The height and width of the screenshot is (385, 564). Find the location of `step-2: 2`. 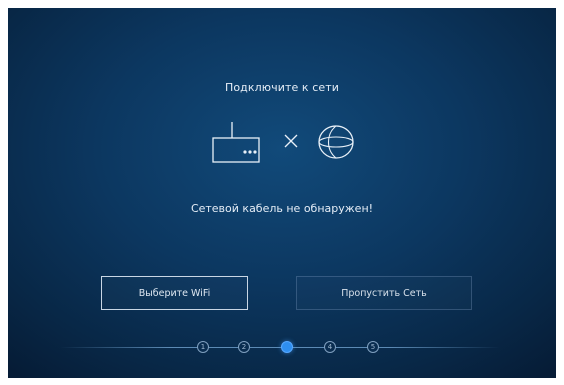

step-2: 2 is located at coordinates (244, 347).